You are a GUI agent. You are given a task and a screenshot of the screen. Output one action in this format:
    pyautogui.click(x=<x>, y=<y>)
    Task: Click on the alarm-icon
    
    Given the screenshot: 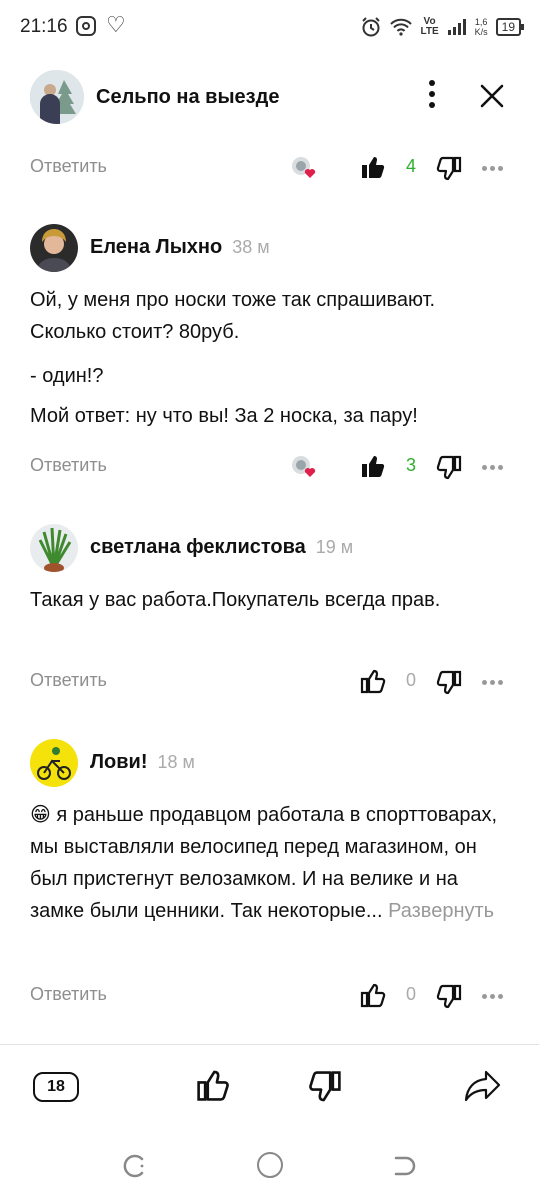 What is the action you would take?
    pyautogui.click(x=371, y=27)
    